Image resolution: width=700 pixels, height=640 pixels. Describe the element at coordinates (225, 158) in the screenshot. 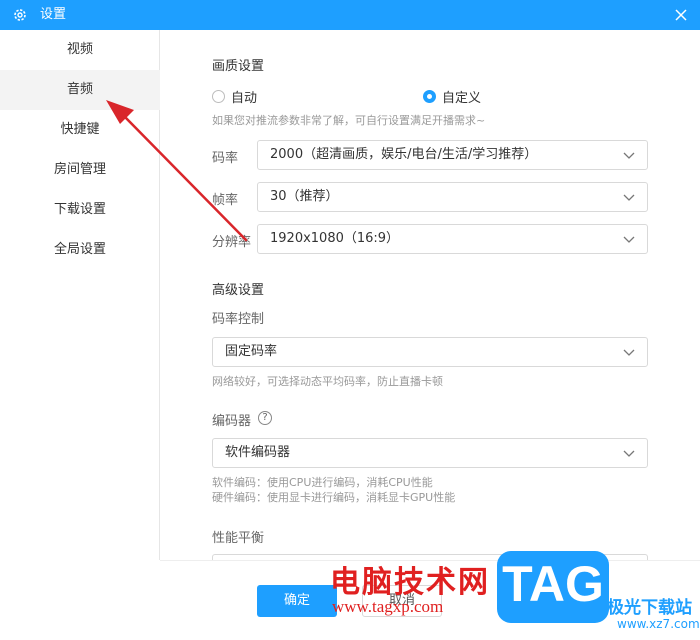

I see `bitrate-label: 码率` at that location.